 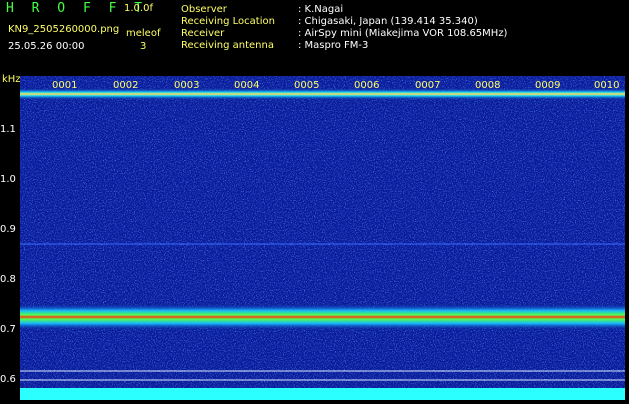 I want to click on info-label-receiver: Receiver, so click(x=203, y=33).